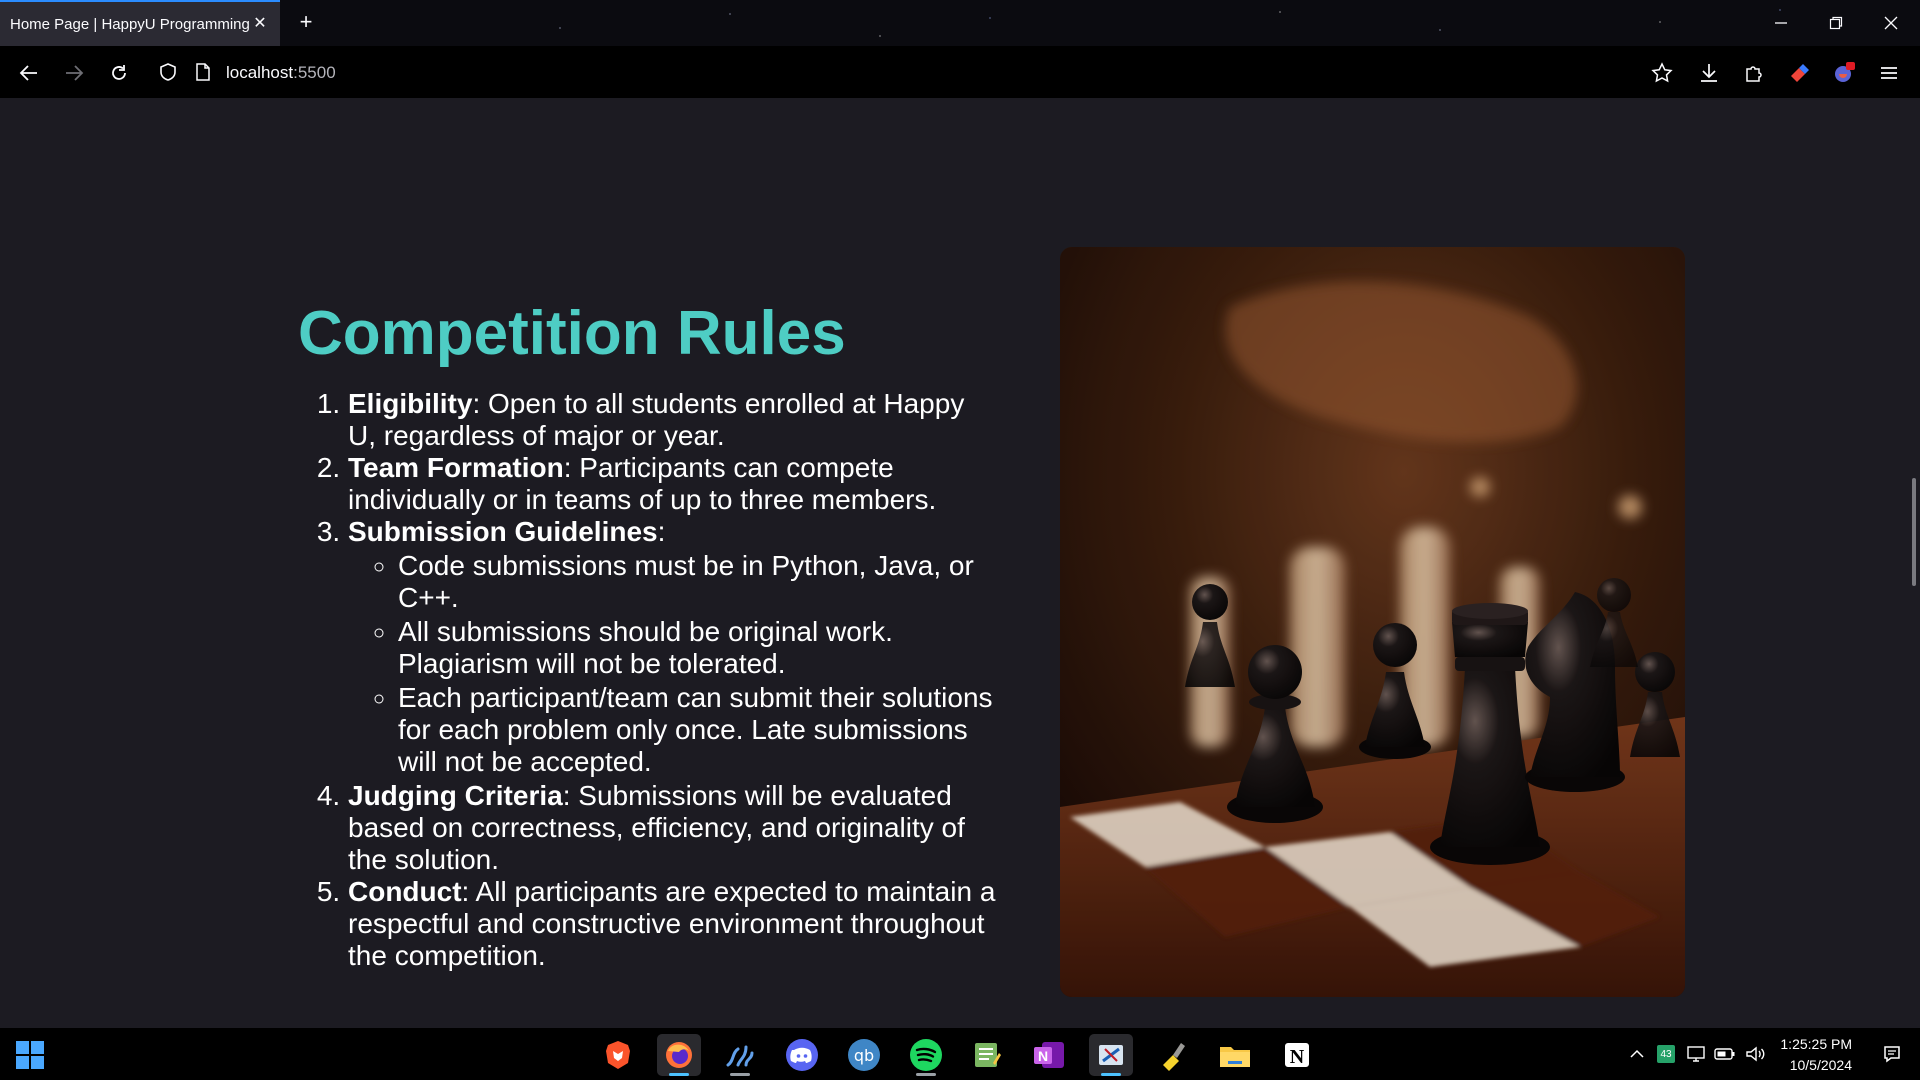 This screenshot has width=1920, height=1080. What do you see at coordinates (1844, 73) in the screenshot?
I see `extension-shield-button` at bounding box center [1844, 73].